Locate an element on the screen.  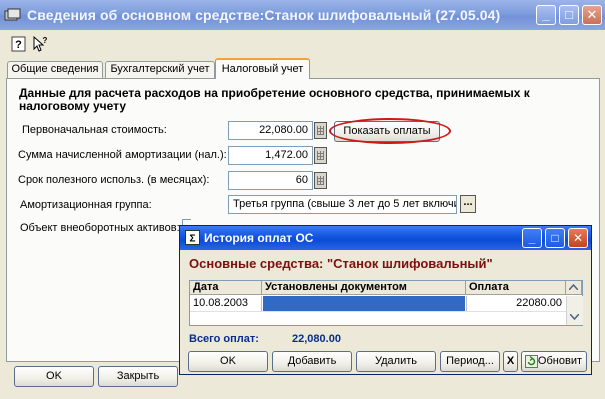
refresh-icon is located at coordinates (531, 361).